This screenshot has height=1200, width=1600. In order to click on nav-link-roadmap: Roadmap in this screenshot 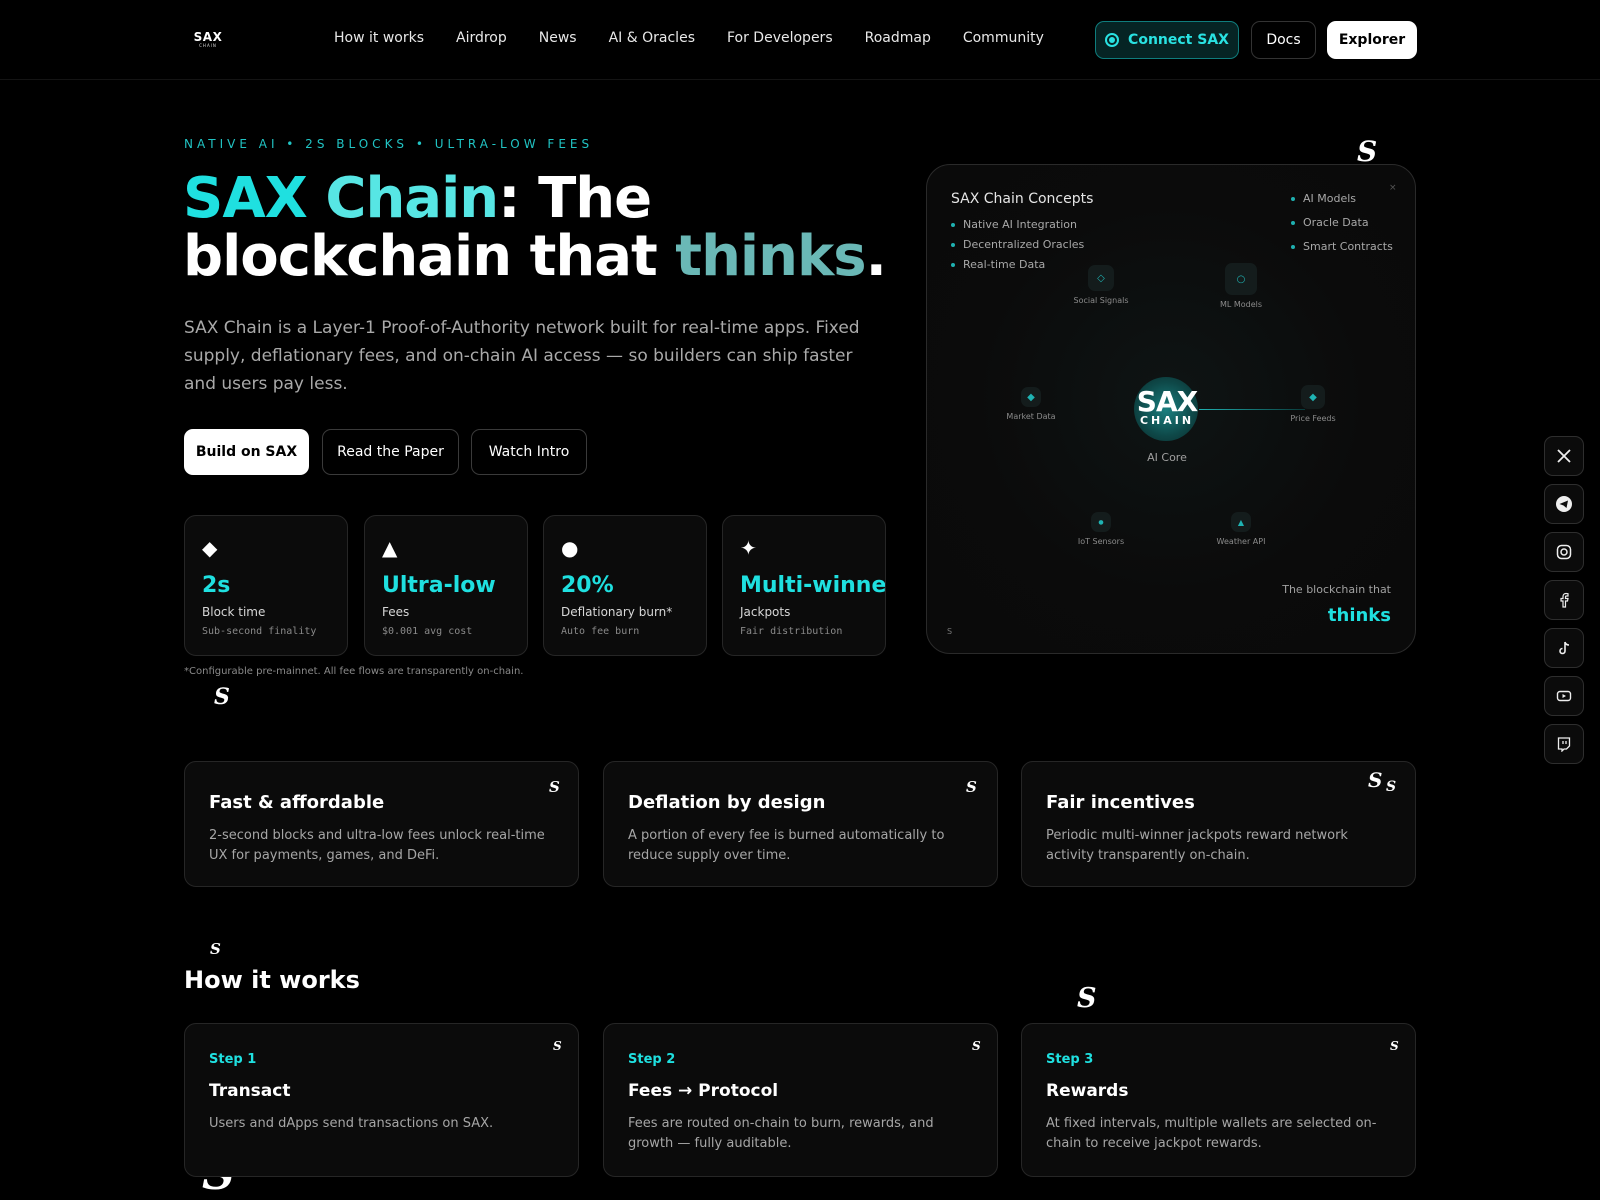, I will do `click(898, 38)`.